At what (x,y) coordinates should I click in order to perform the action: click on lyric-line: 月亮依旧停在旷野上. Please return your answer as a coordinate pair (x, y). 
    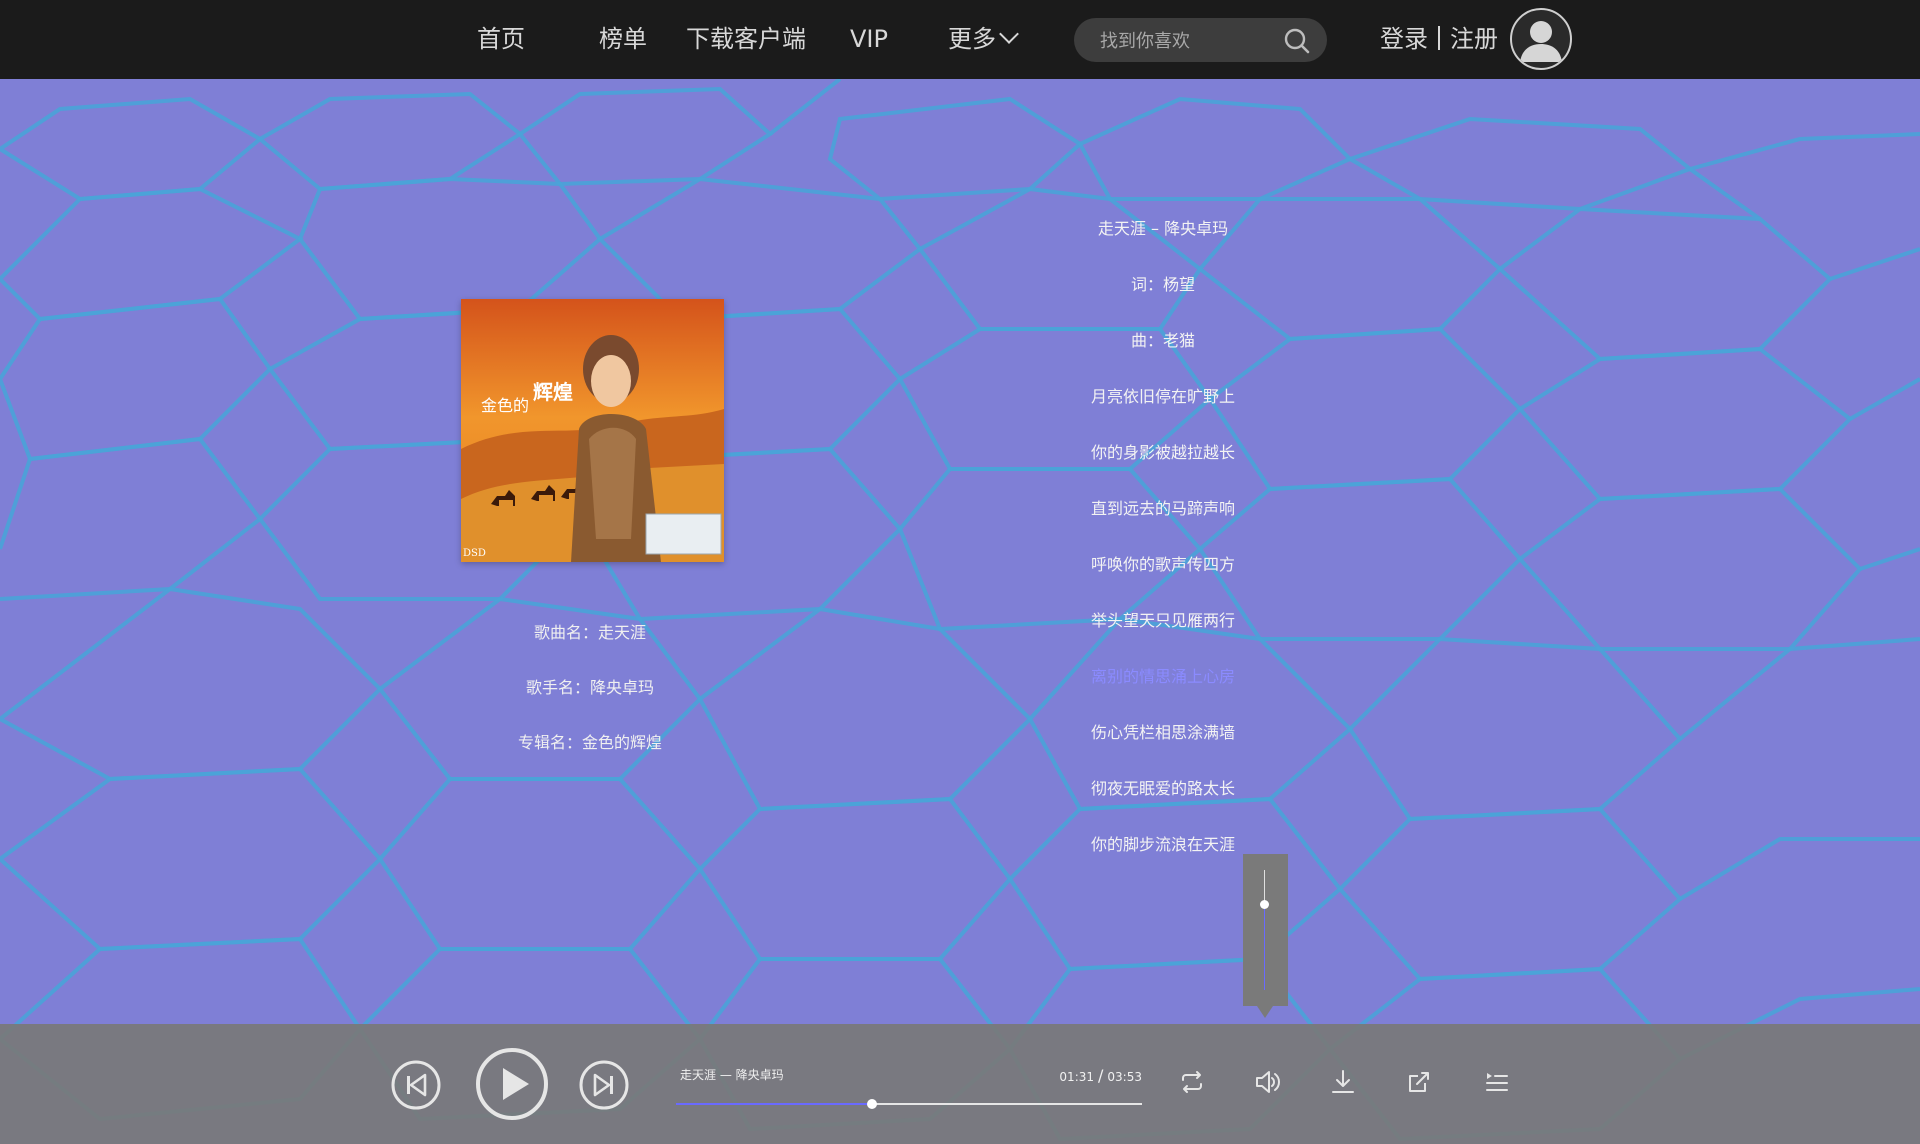
    Looking at the image, I should click on (1162, 396).